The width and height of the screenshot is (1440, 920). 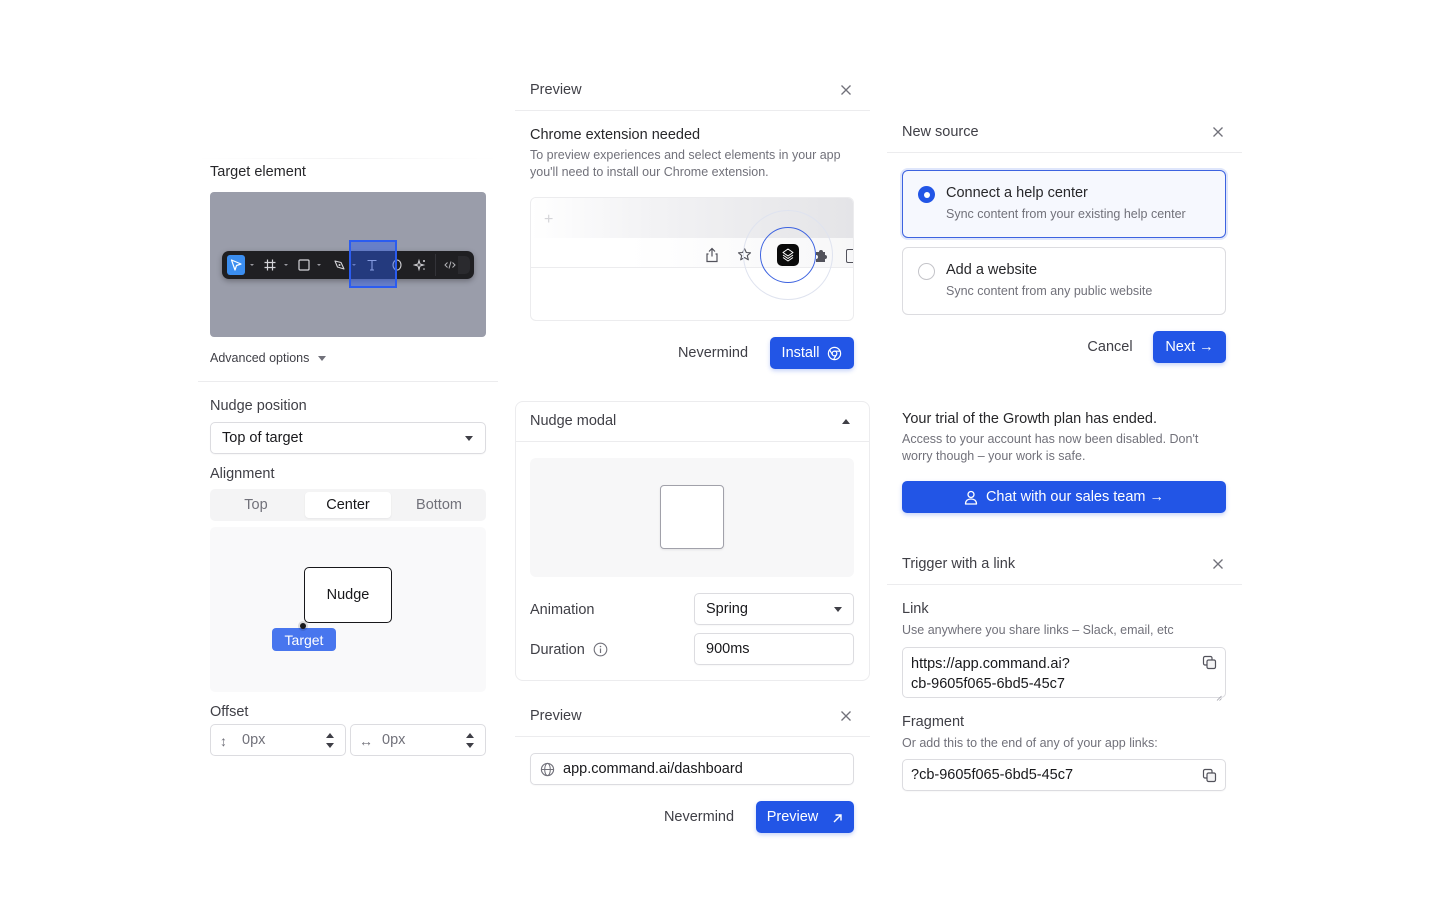 I want to click on animation-label: Animation, so click(x=562, y=610).